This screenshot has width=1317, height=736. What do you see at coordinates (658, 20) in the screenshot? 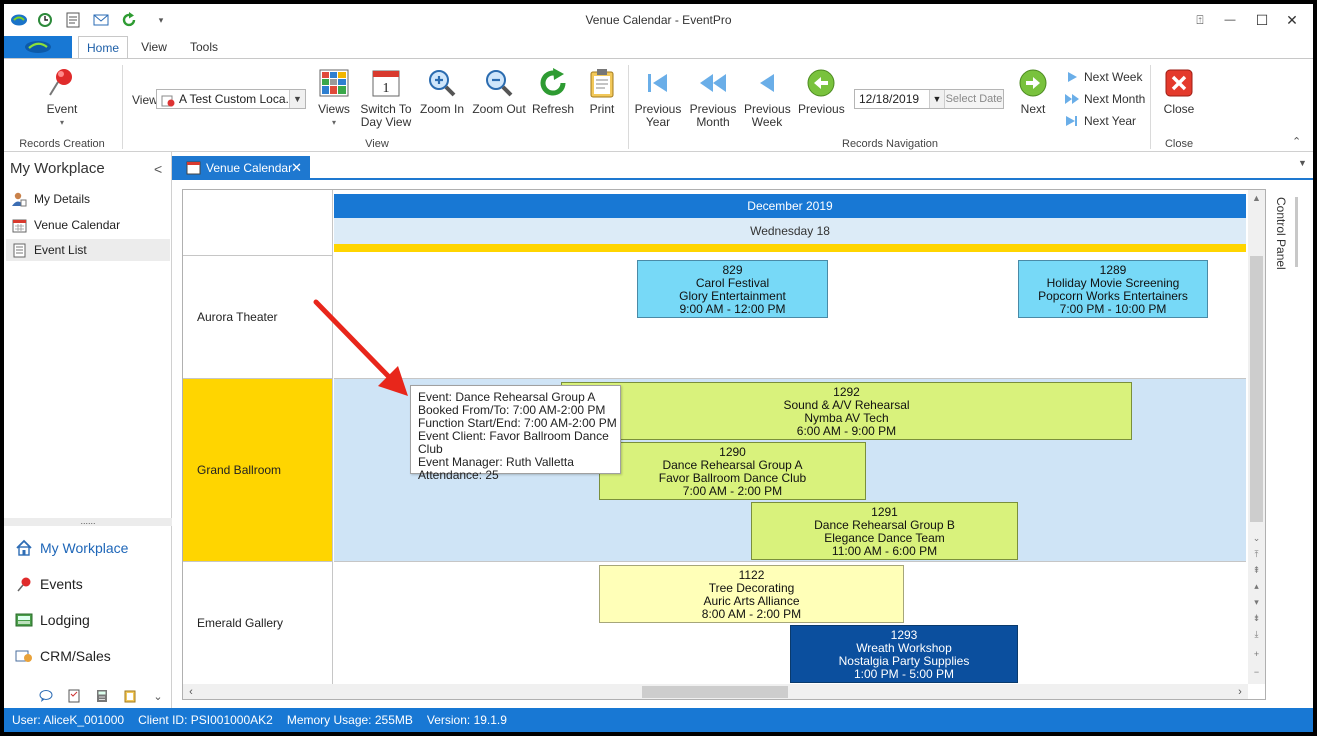
I see `window-title: Venue Calendar - EventPro` at bounding box center [658, 20].